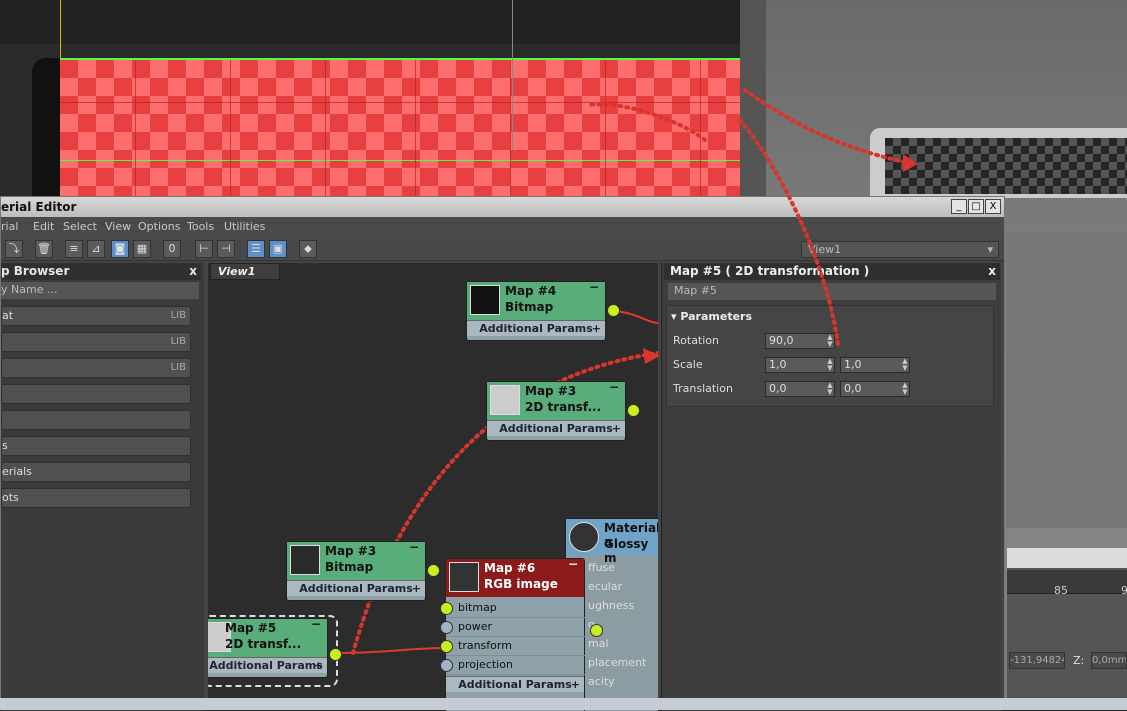 The height and width of the screenshot is (711, 1127). I want to click on taskbar, so click(563, 704).